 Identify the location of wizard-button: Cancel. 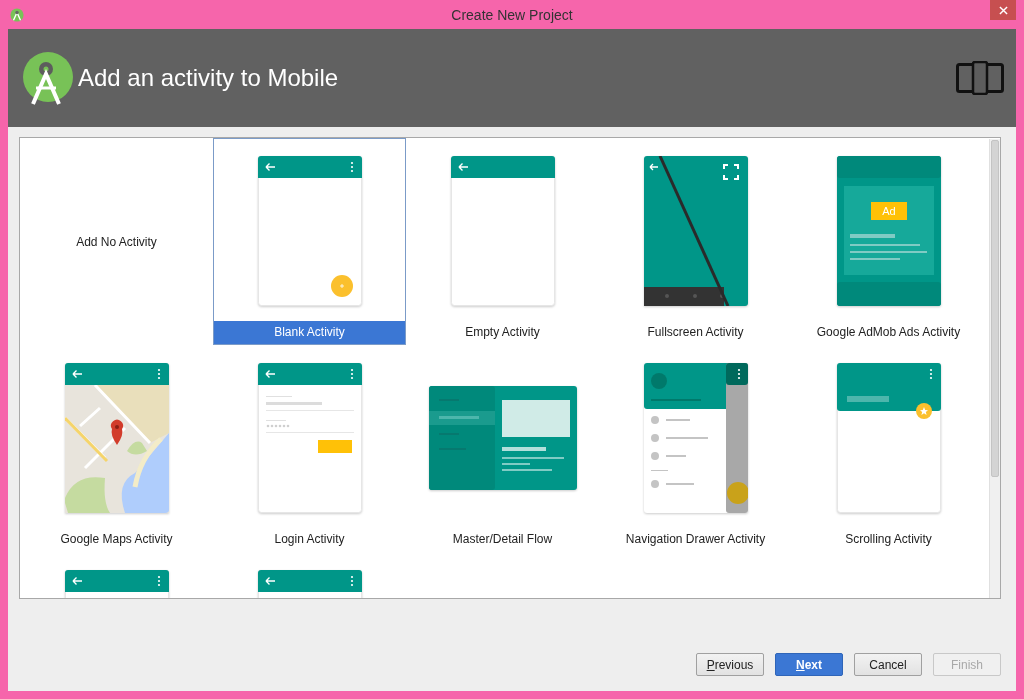
(888, 664).